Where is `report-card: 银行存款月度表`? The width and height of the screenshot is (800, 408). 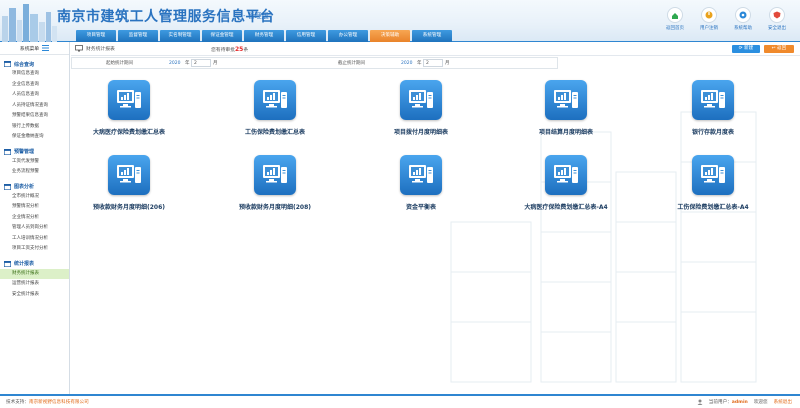 report-card: 银行存款月度表 is located at coordinates (713, 108).